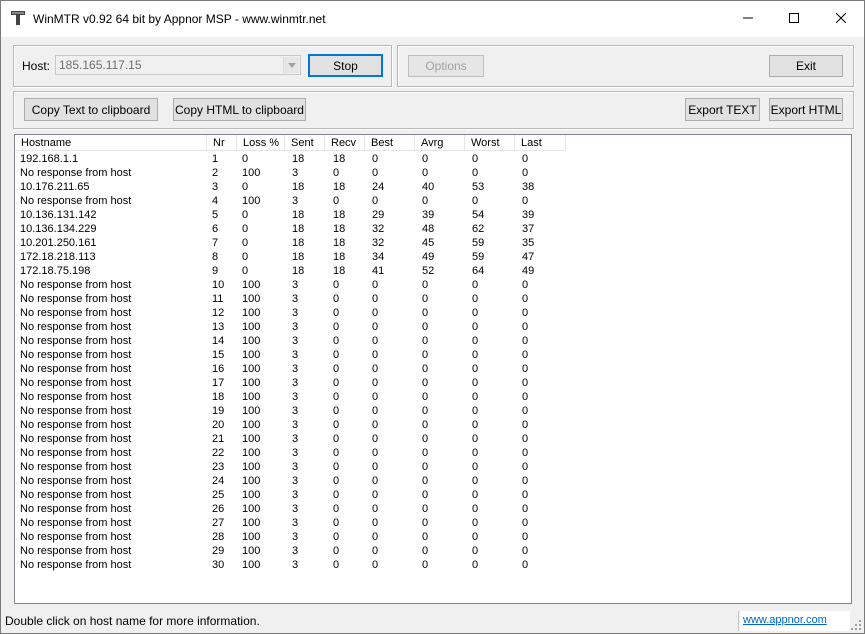 The image size is (865, 634). Describe the element at coordinates (806, 109) in the screenshot. I see `export-html-button: Export HTML` at that location.